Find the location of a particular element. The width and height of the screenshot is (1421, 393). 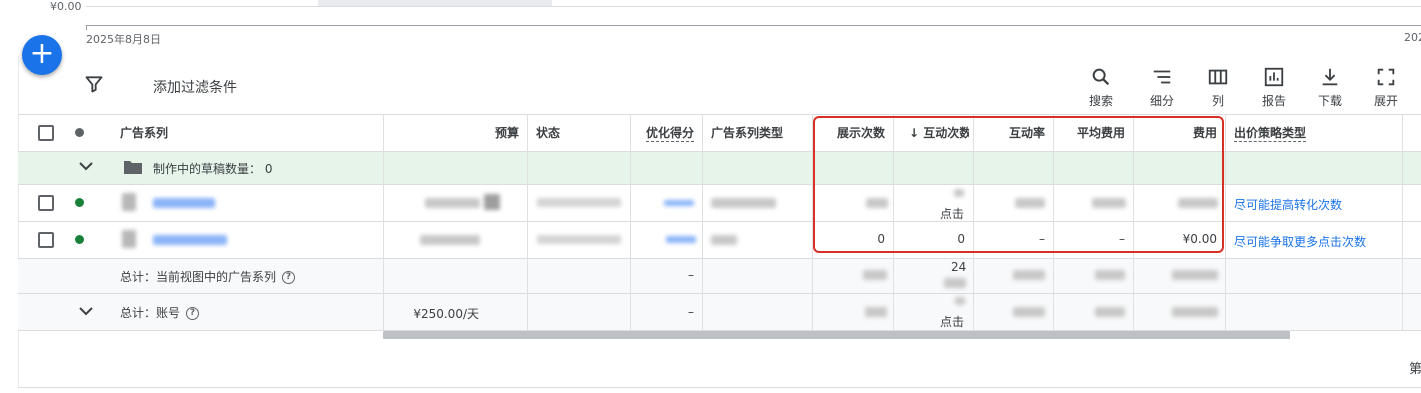

total-interactions-sub-redacted is located at coordinates (955, 283).